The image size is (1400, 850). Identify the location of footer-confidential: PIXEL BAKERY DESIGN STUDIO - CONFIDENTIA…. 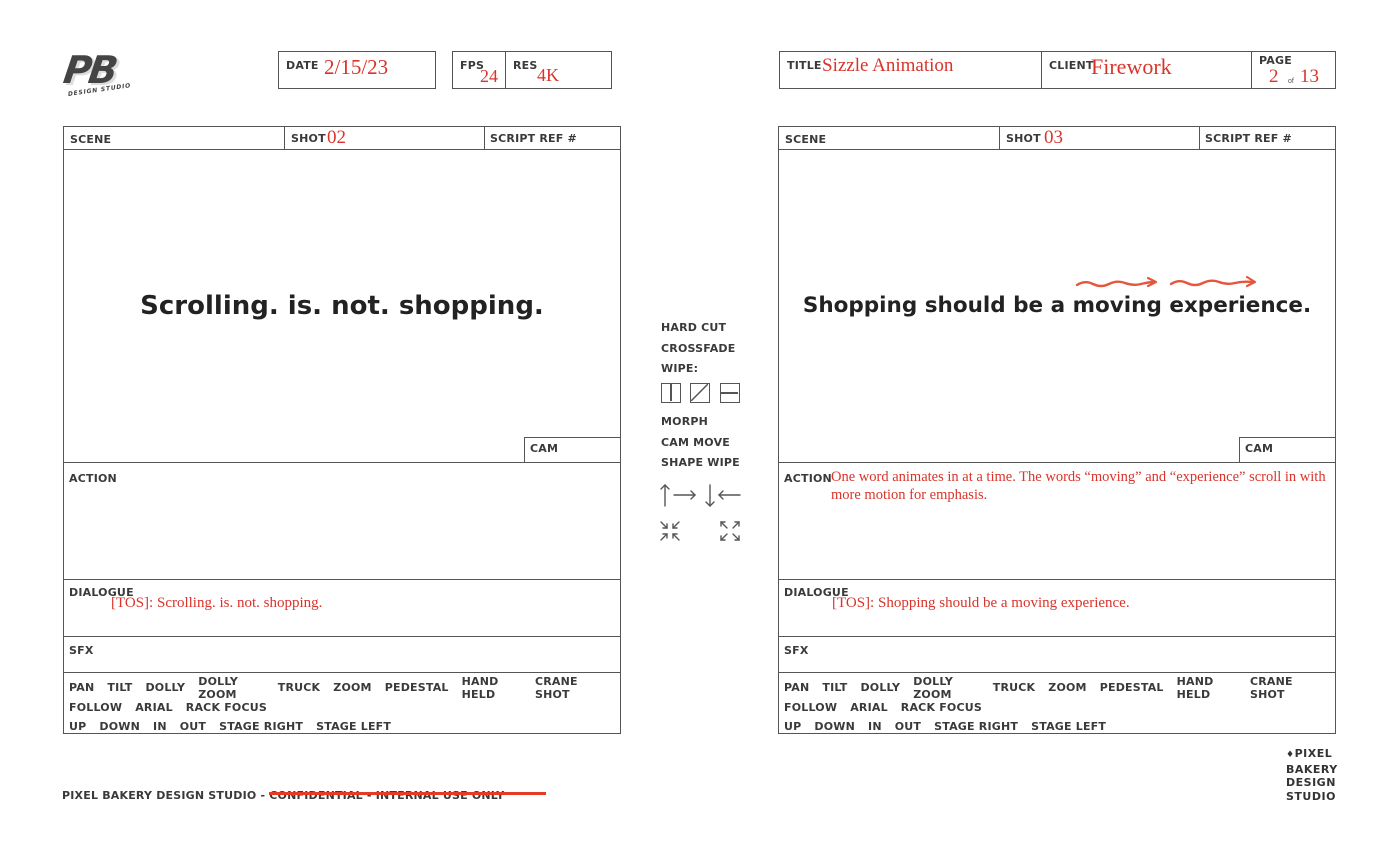
(304, 795).